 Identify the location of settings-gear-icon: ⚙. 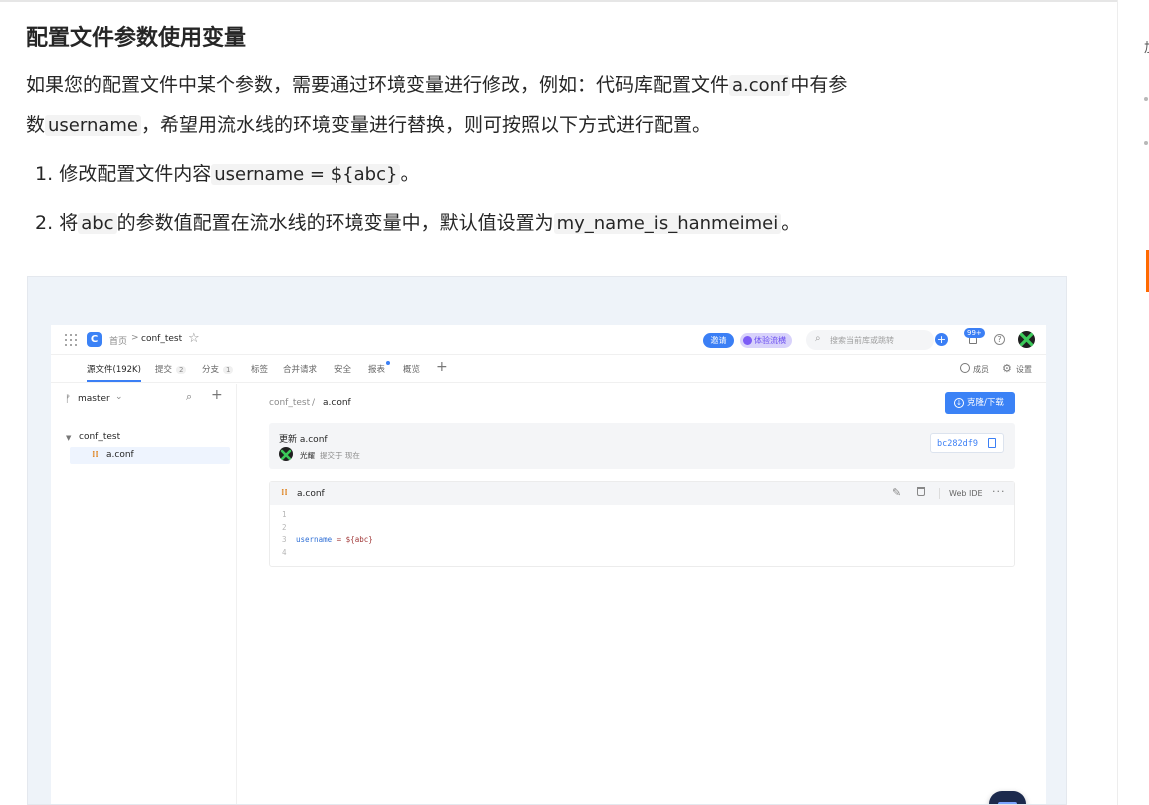
(1007, 368).